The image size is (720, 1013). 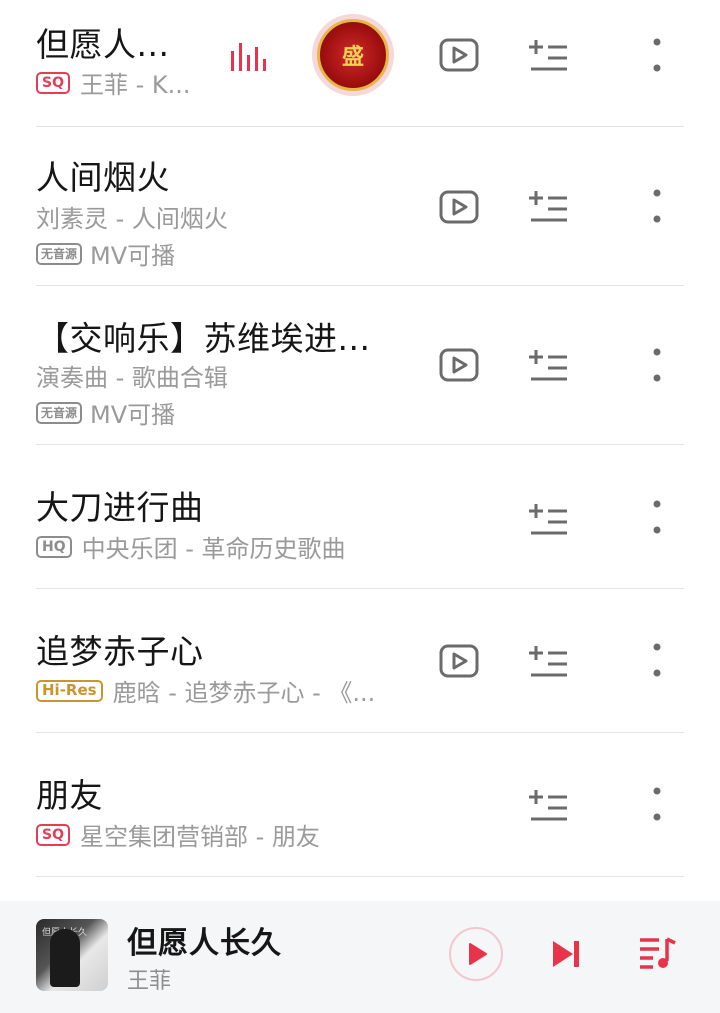 I want to click on song-title: 人间烟火, so click(x=103, y=177).